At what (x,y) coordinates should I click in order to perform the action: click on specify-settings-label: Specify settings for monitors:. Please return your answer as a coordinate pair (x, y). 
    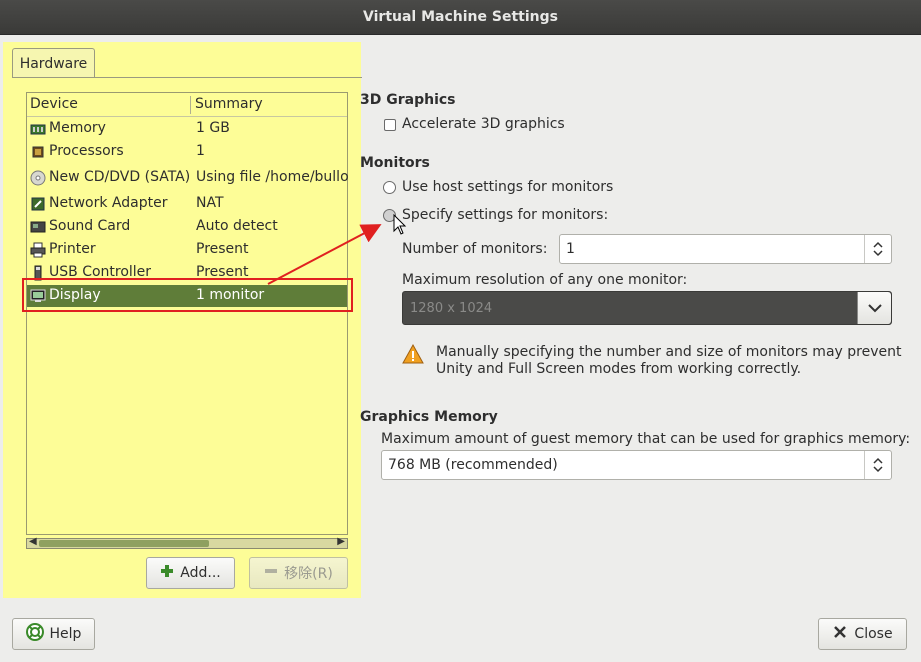
    Looking at the image, I should click on (505, 215).